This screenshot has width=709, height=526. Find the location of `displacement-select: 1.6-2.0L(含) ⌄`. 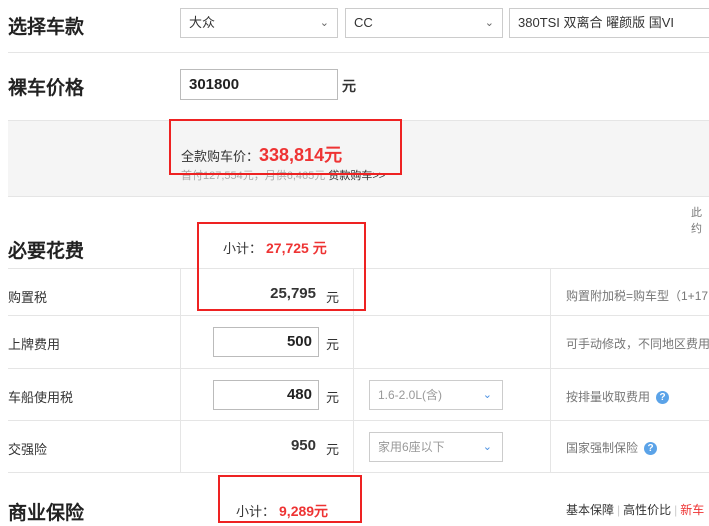

displacement-select: 1.6-2.0L(含) ⌄ is located at coordinates (436, 395).